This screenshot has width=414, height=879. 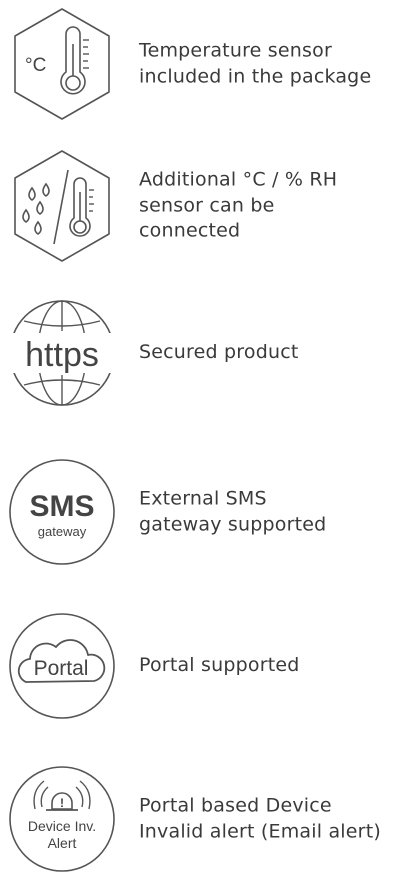 I want to click on feature-portal-supported: Portal Portal supported, so click(x=207, y=666).